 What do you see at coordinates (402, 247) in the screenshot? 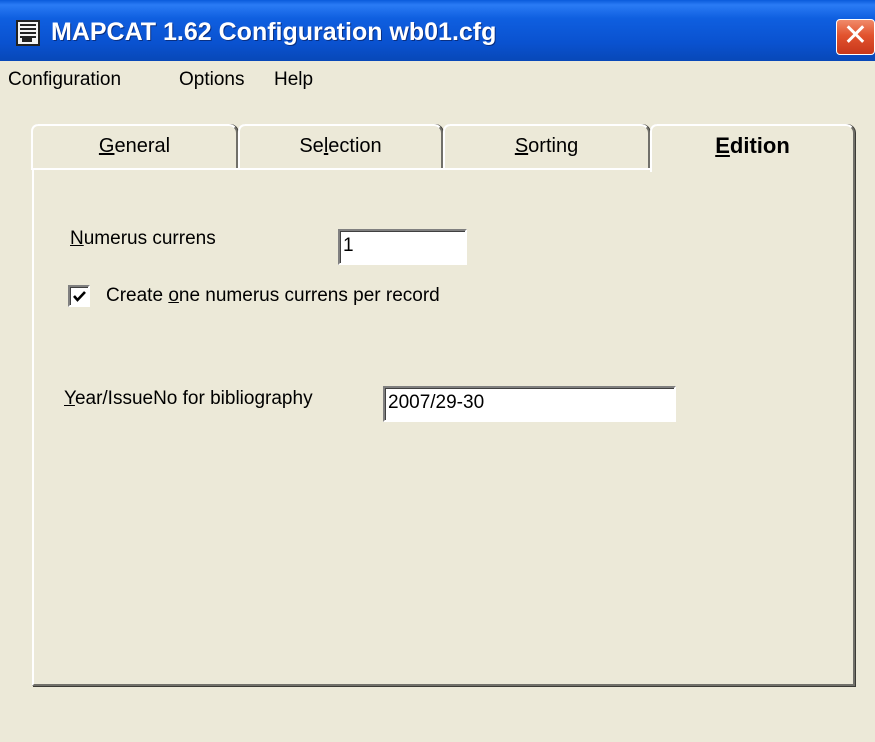
I see `numerus-currens-input: 1` at bounding box center [402, 247].